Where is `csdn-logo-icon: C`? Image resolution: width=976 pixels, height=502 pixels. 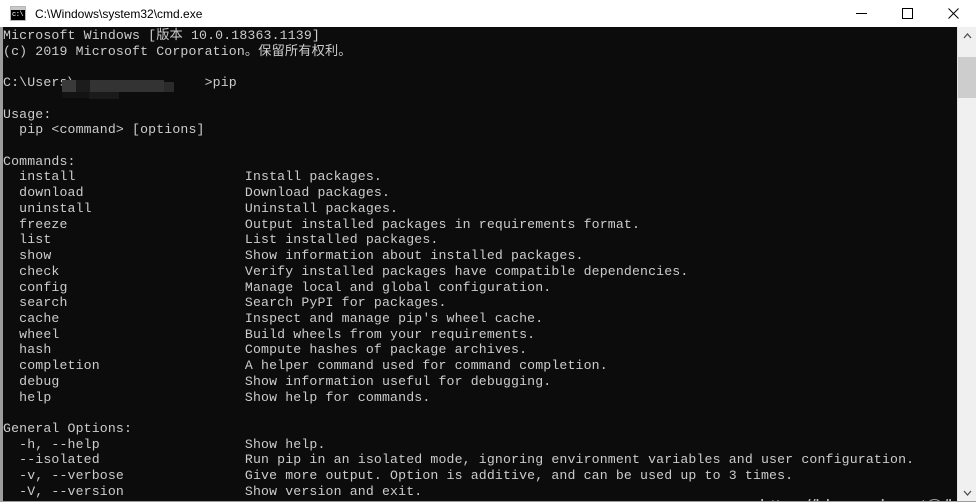 csdn-logo-icon: C is located at coordinates (934, 500).